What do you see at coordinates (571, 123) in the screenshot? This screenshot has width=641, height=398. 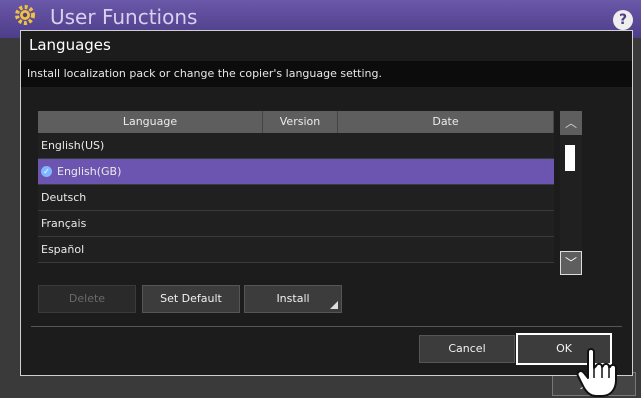 I see `chevron-up-icon: ︿` at bounding box center [571, 123].